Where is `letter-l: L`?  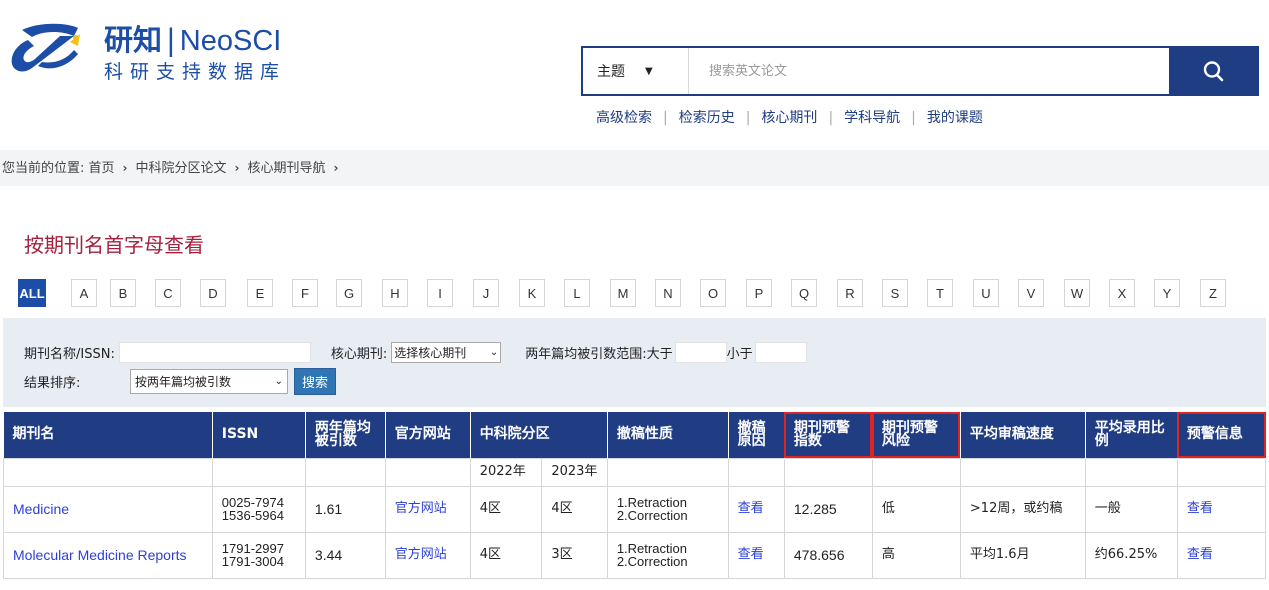 letter-l: L is located at coordinates (577, 293).